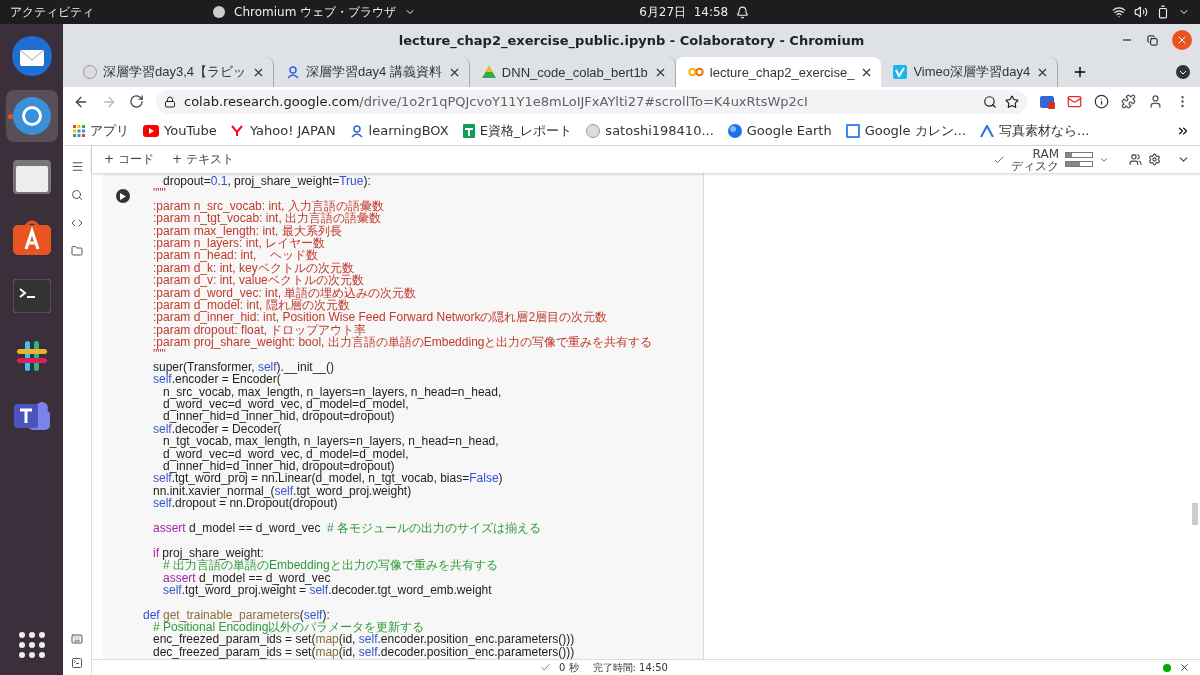 The image size is (1200, 675). I want to click on code-line: :param proj_share_weight: bool, 出力言語の単語のEmbeddingと出力の写像で重みを共有する, so click(402, 342).